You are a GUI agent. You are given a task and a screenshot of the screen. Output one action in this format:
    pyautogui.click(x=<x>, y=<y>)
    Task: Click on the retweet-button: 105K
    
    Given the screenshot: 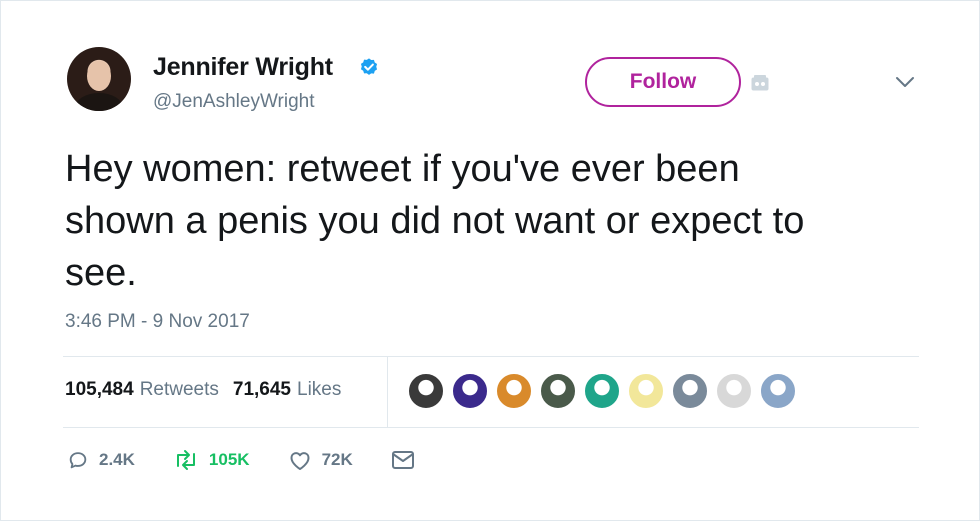 What is the action you would take?
    pyautogui.click(x=211, y=460)
    